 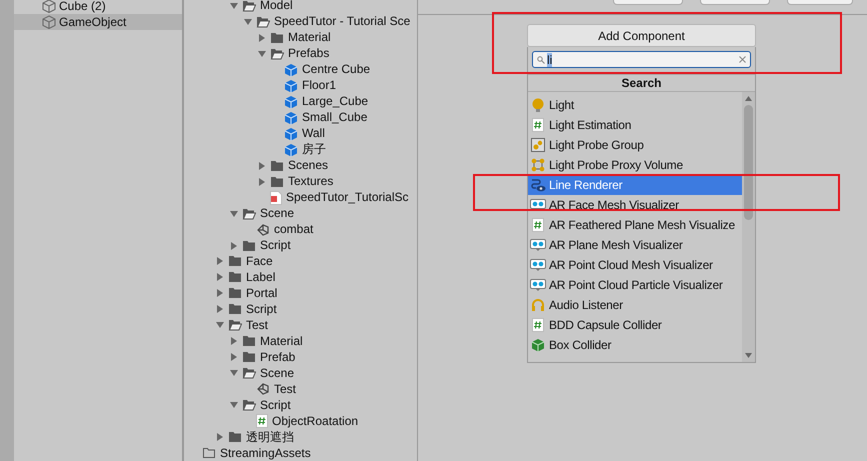 I want to click on component-list-item: AR Plane Mesh Visualizer, so click(x=635, y=245).